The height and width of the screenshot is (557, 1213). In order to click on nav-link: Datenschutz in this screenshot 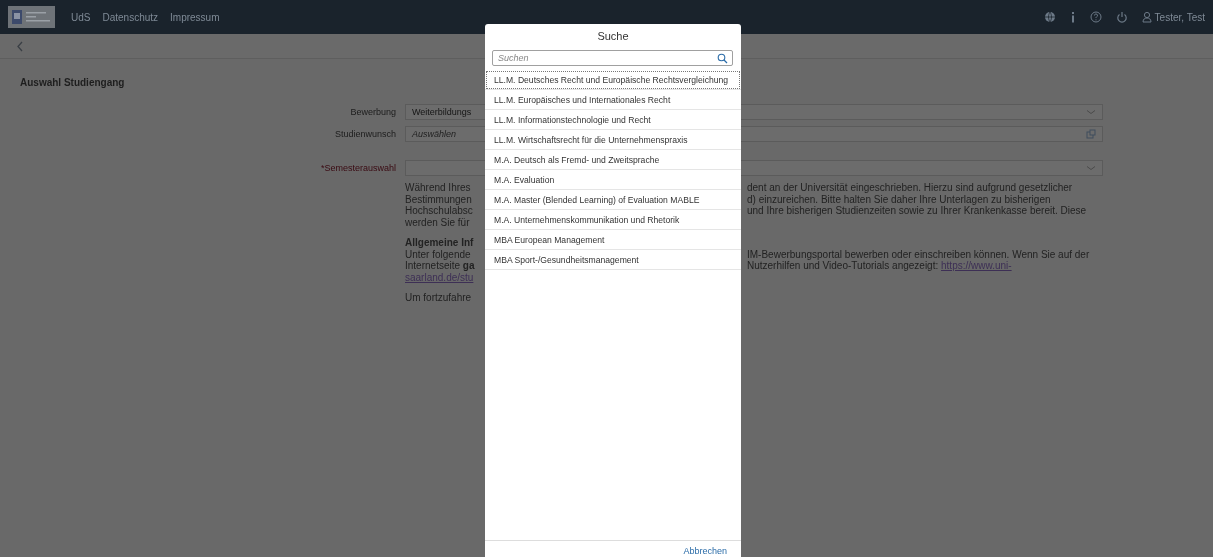, I will do `click(130, 17)`.